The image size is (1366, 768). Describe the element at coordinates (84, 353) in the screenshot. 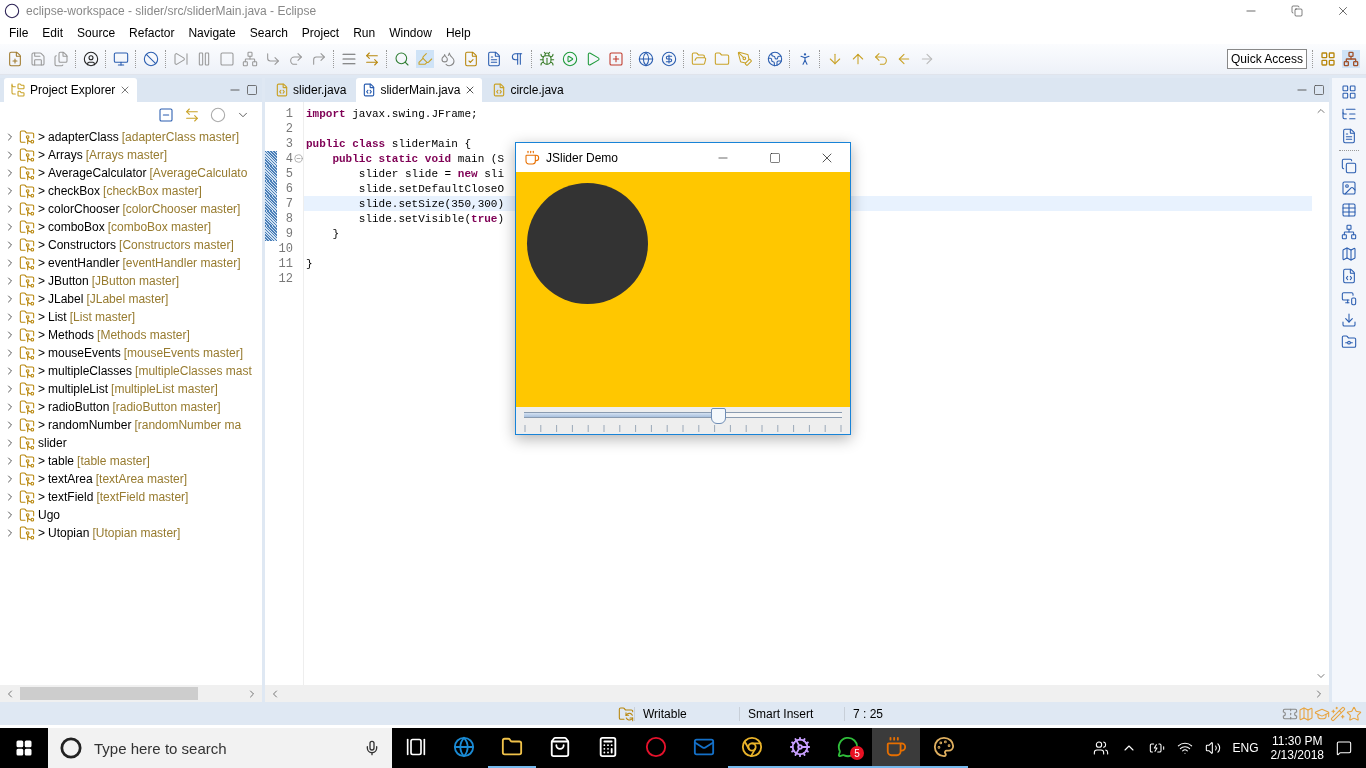

I see `project-name: mouseEvents` at that location.